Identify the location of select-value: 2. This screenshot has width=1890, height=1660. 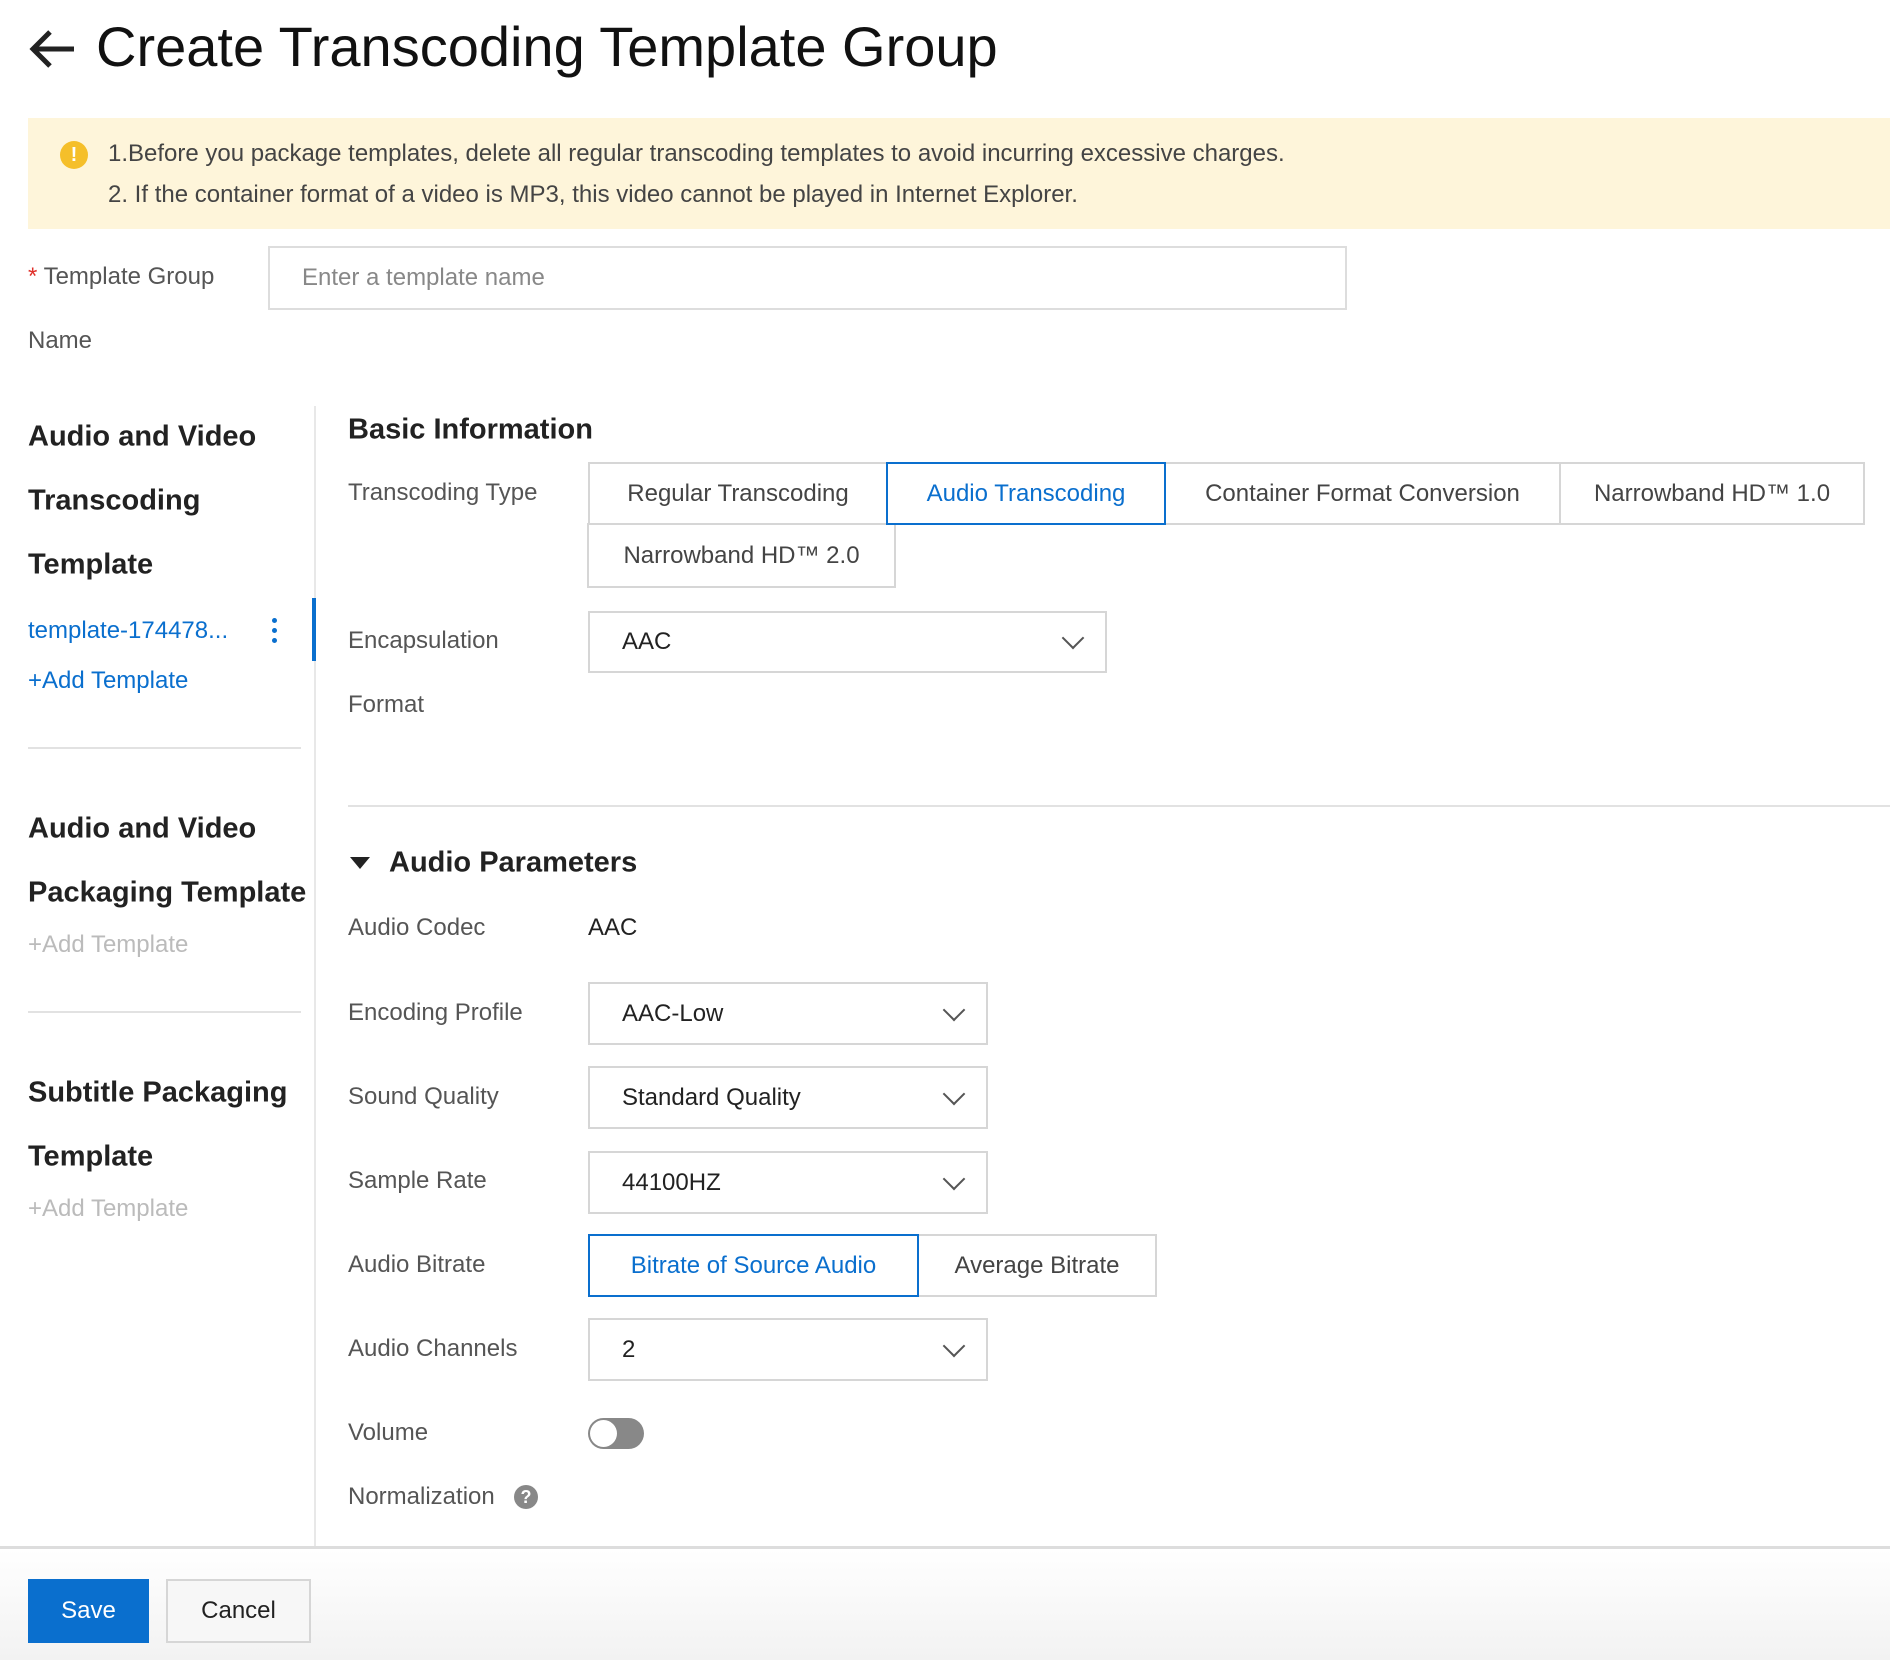
(629, 1349).